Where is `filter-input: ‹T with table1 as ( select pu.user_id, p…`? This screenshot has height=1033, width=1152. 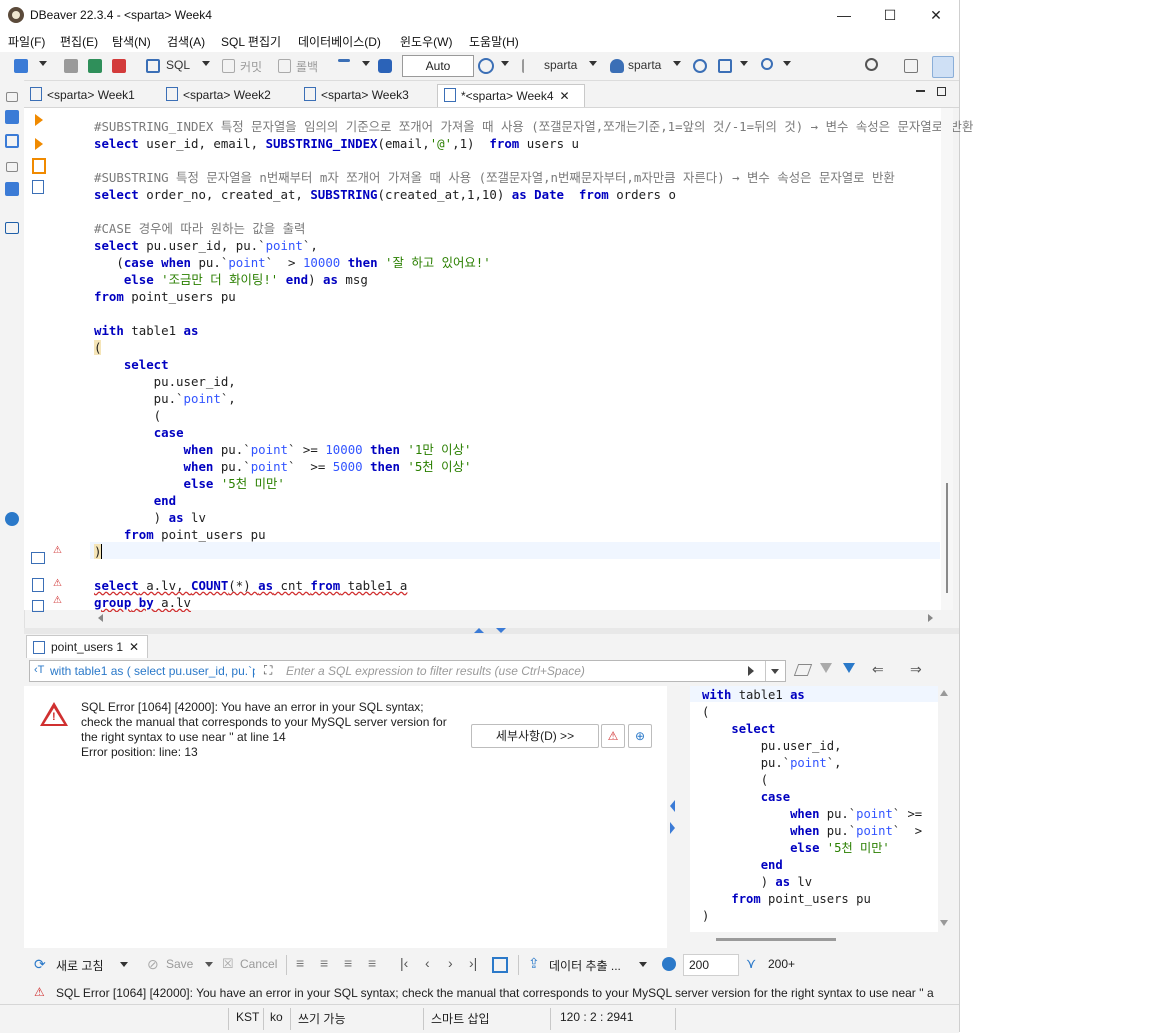 filter-input: ‹T with table1 as ( select pu.user_id, p… is located at coordinates (407, 671).